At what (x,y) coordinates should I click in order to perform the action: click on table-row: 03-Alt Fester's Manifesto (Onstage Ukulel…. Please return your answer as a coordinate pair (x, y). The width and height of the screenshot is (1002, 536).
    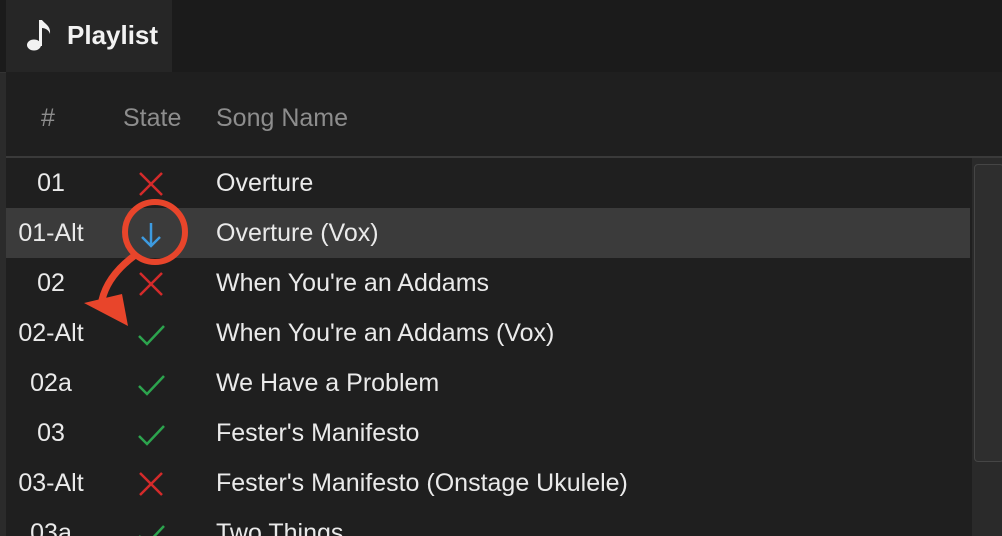
    Looking at the image, I should click on (488, 483).